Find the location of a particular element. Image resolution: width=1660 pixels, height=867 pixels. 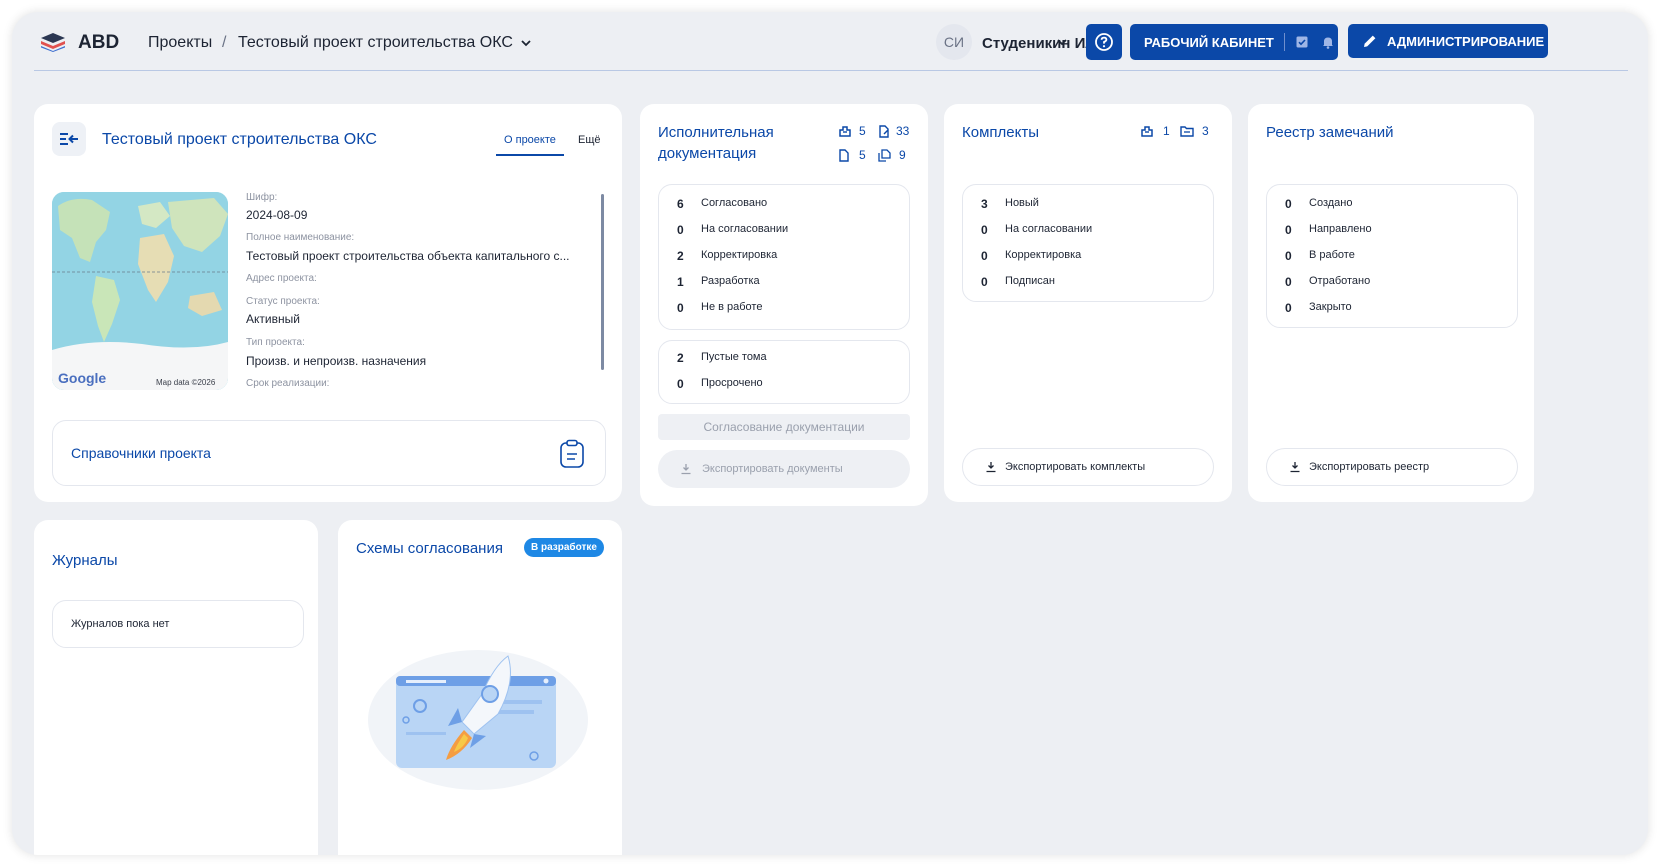

question-icon is located at coordinates (1104, 42).